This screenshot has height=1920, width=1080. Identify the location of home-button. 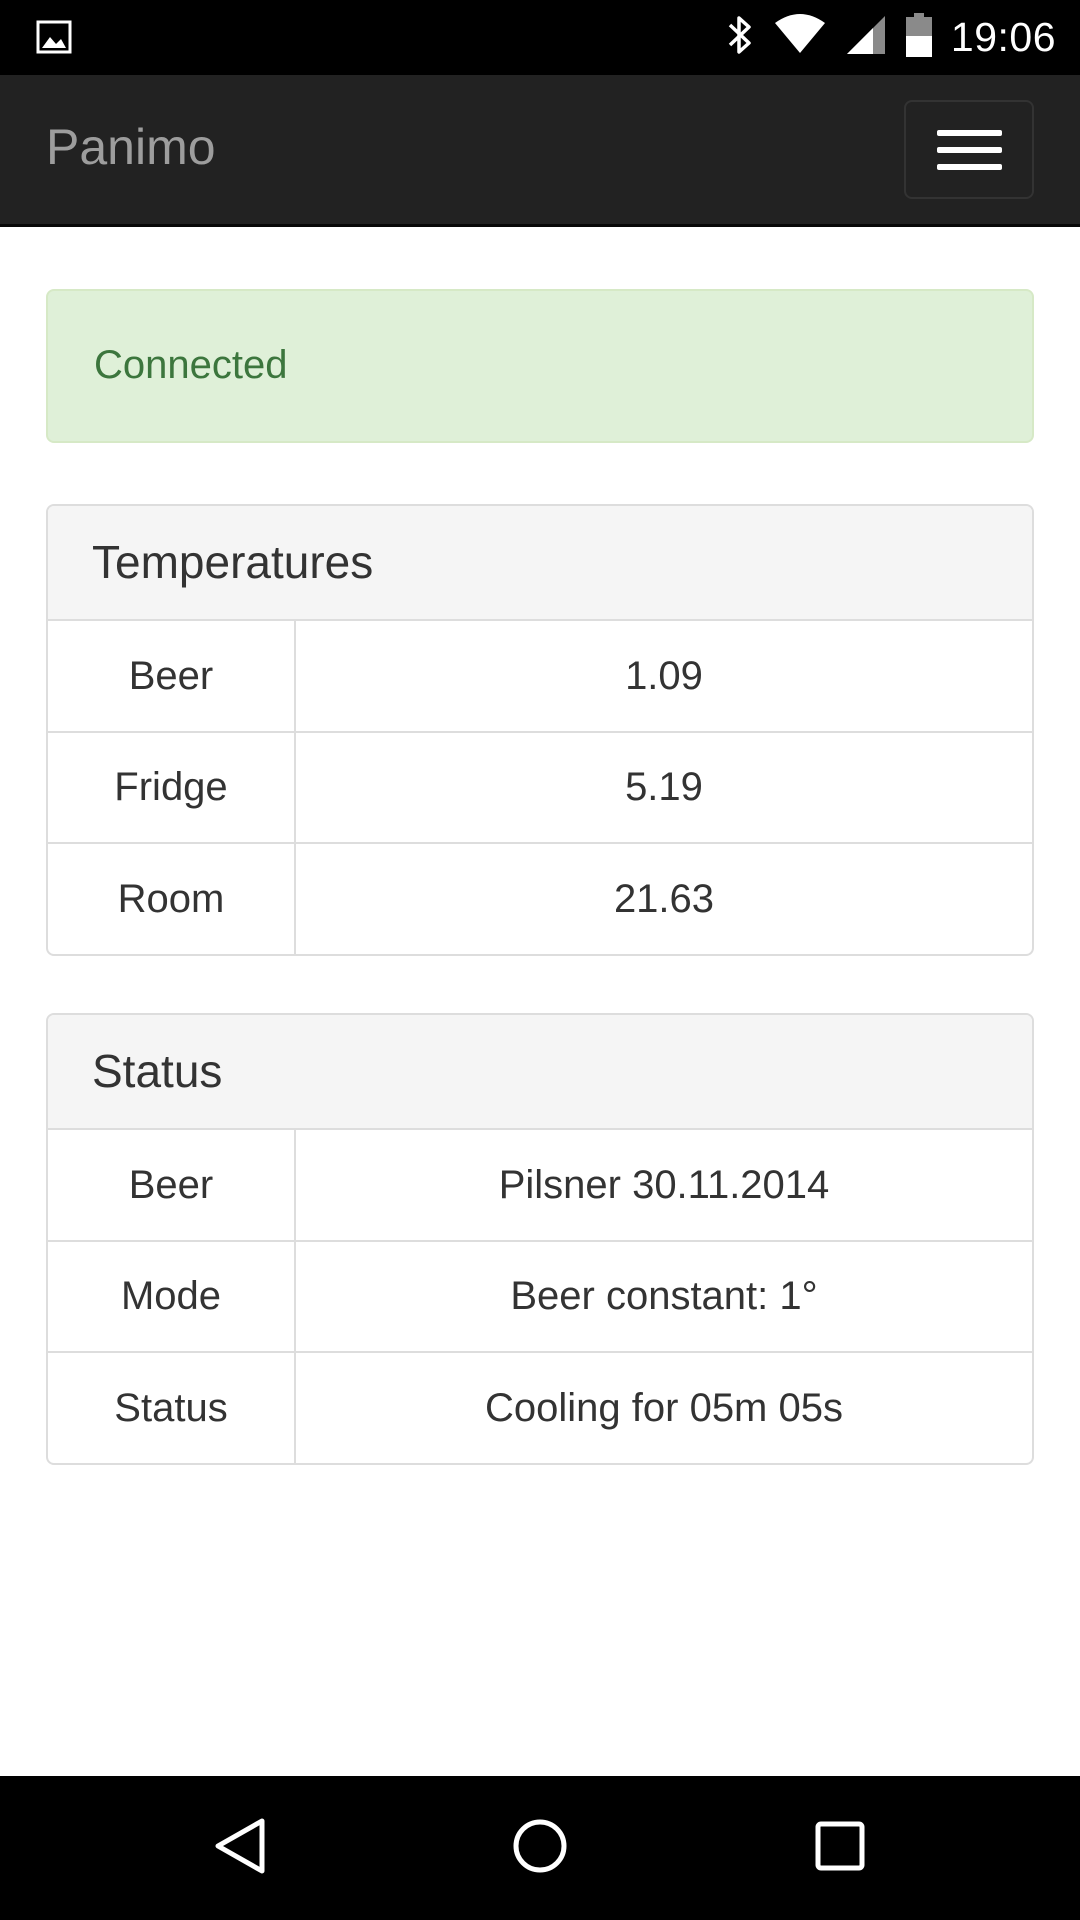
(540, 1848).